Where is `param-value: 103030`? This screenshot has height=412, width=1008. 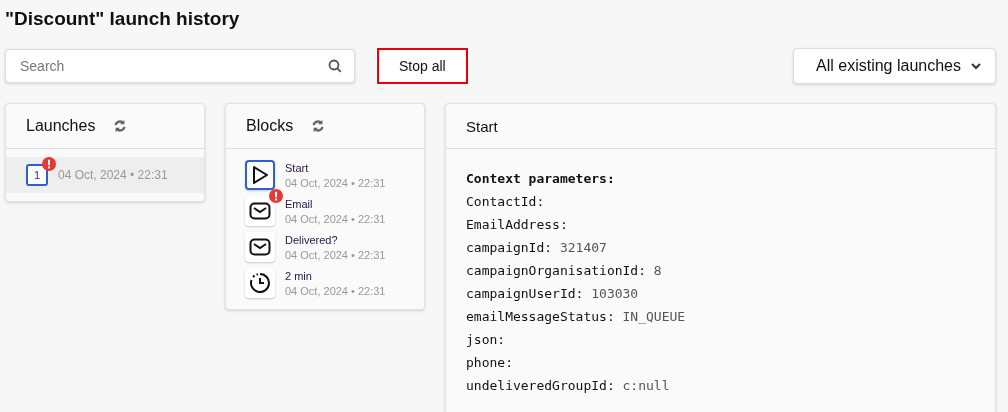 param-value: 103030 is located at coordinates (615, 293).